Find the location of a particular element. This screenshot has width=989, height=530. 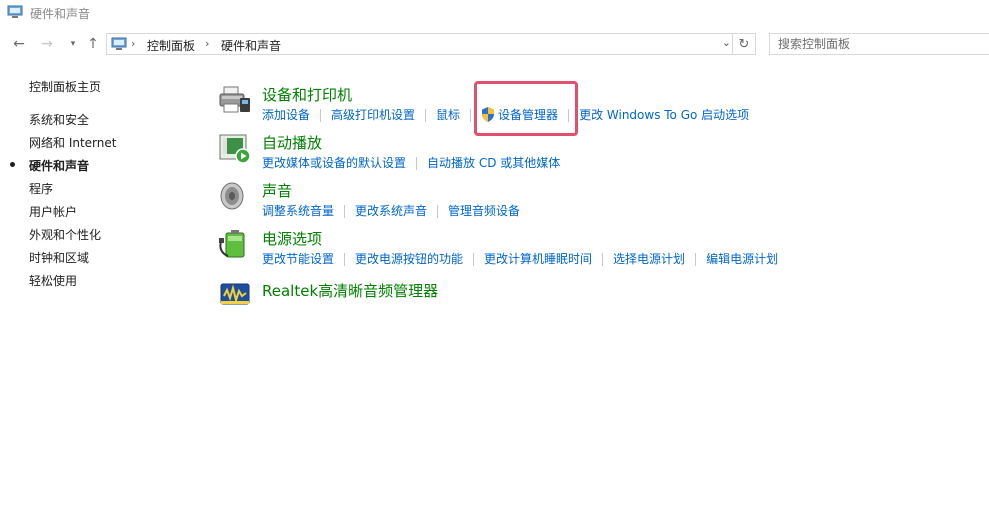

link-mouse: 鼠标 is located at coordinates (448, 115).